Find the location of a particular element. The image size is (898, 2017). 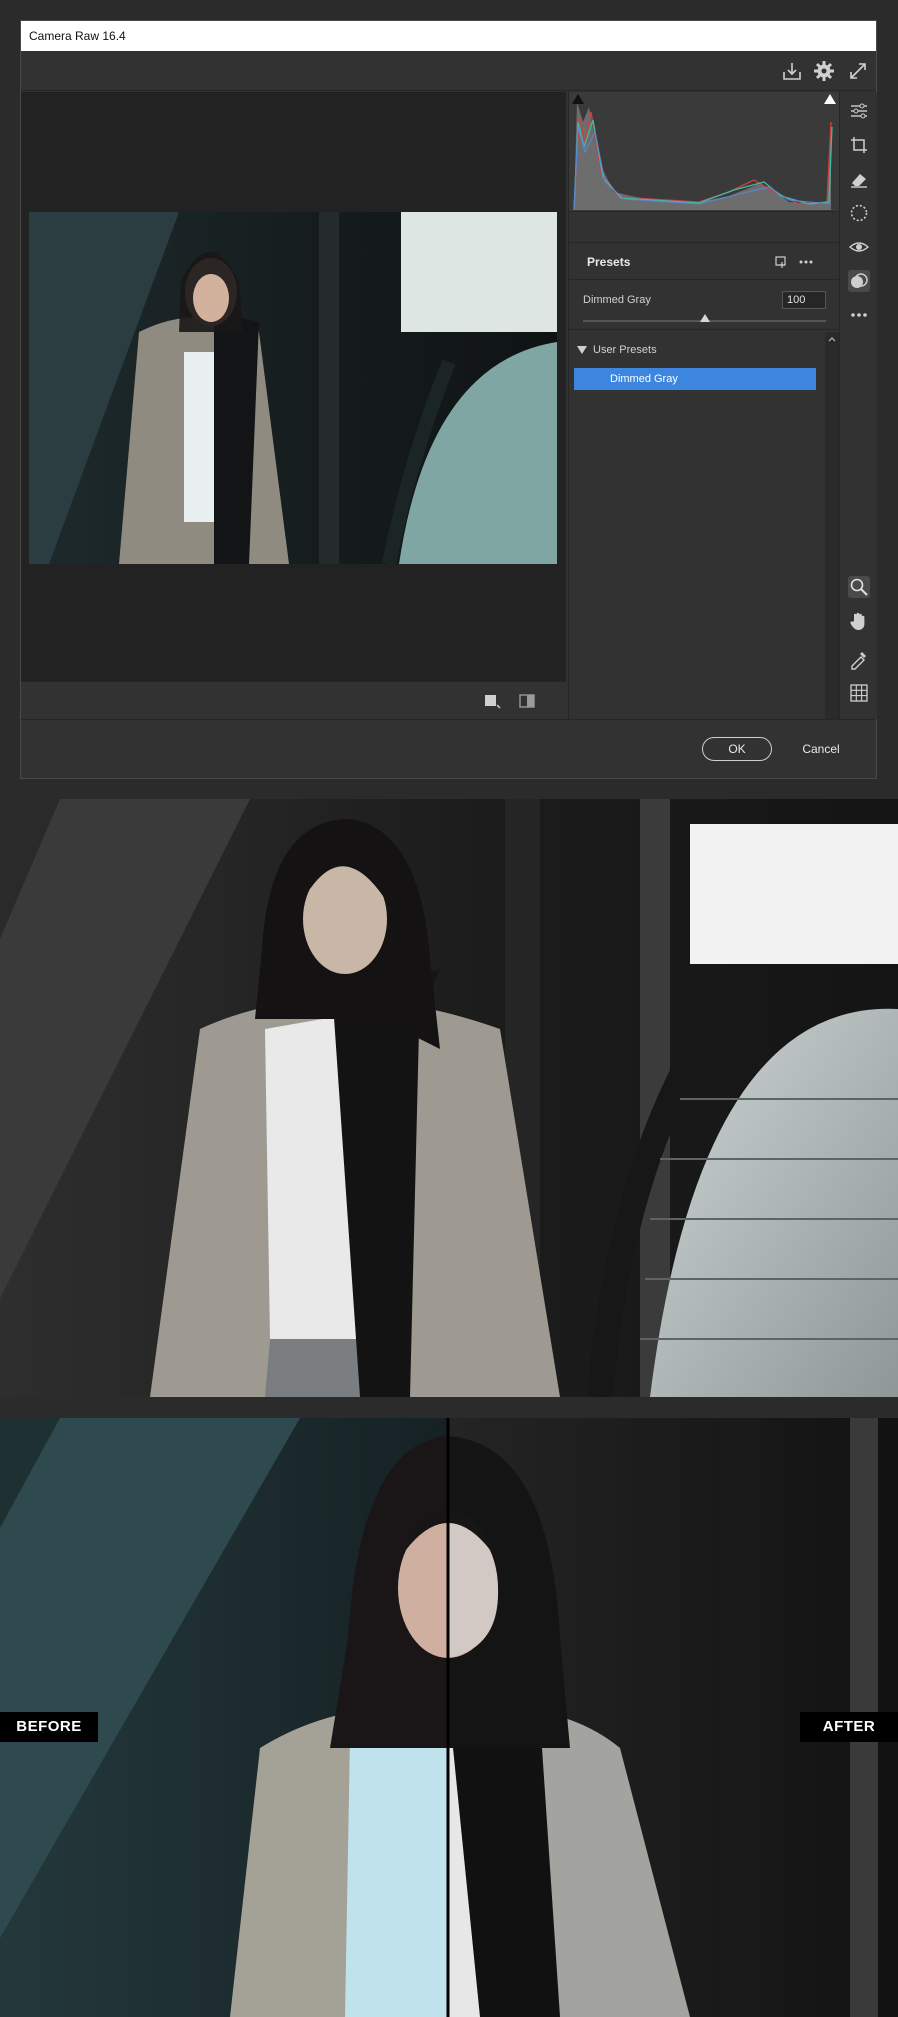

canvas-footer is located at coordinates (293, 700).